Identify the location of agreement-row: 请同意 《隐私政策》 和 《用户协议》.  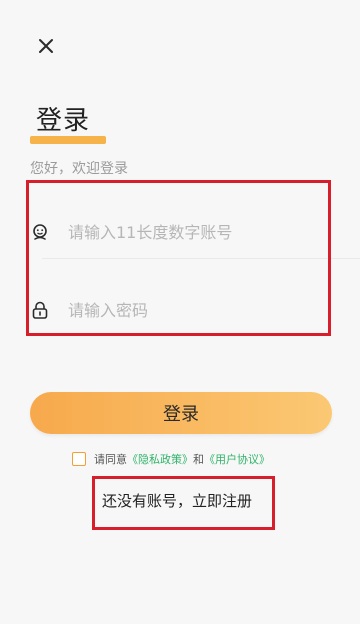
(171, 459).